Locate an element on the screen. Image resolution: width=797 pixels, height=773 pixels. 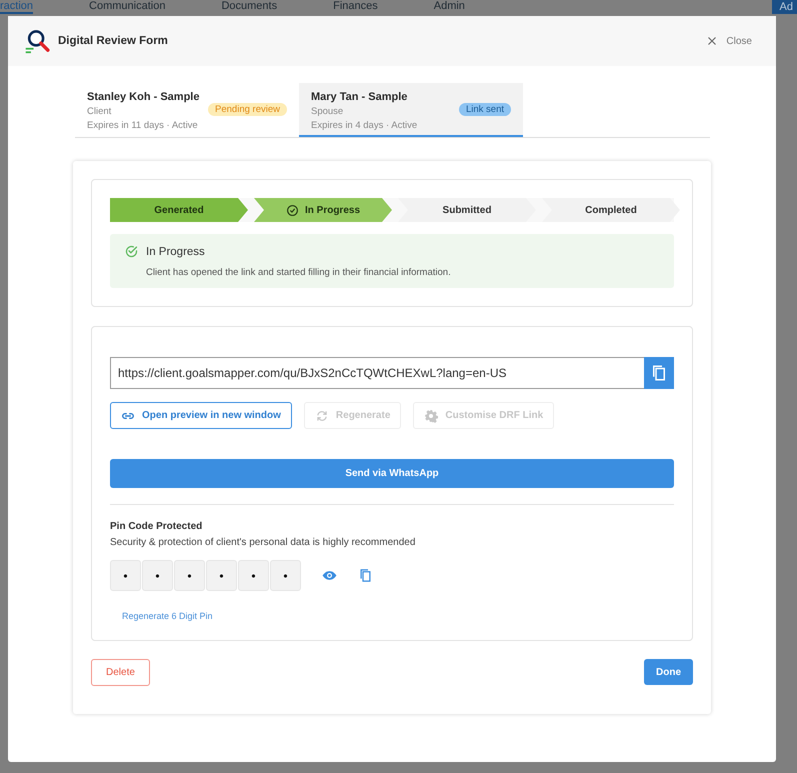
copy-pin-button is located at coordinates (365, 575).